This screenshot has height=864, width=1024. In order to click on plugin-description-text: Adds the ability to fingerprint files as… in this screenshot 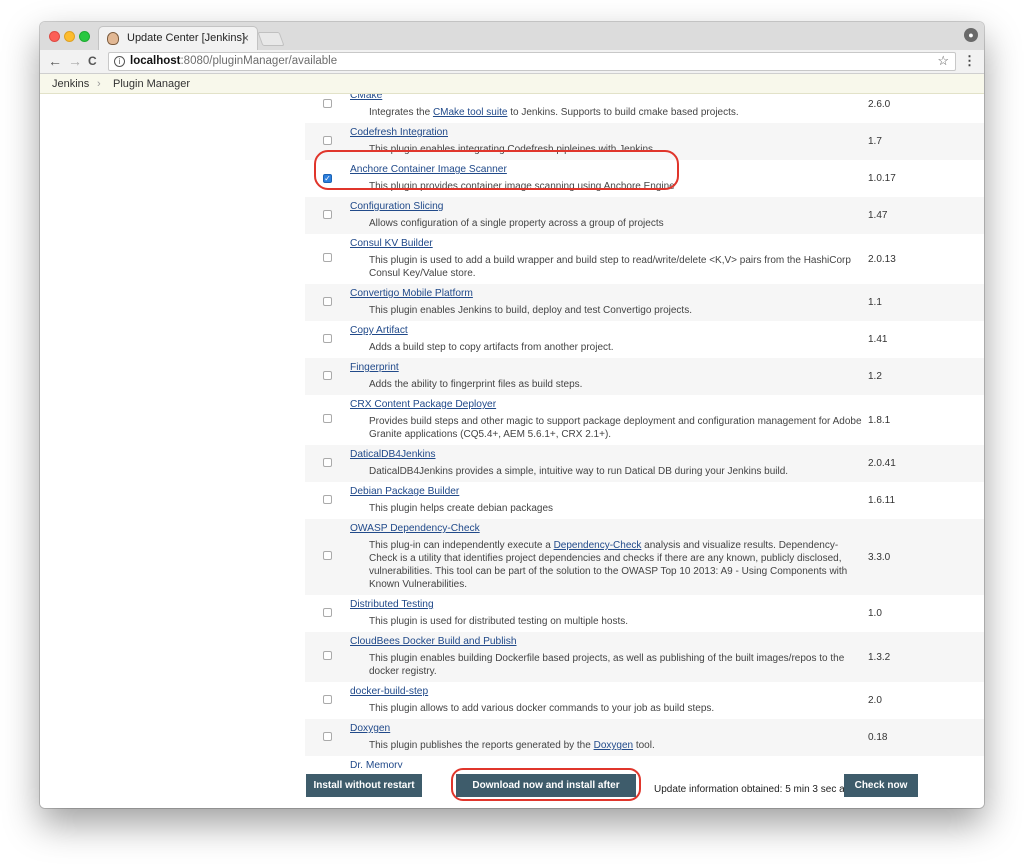, I will do `click(476, 384)`.